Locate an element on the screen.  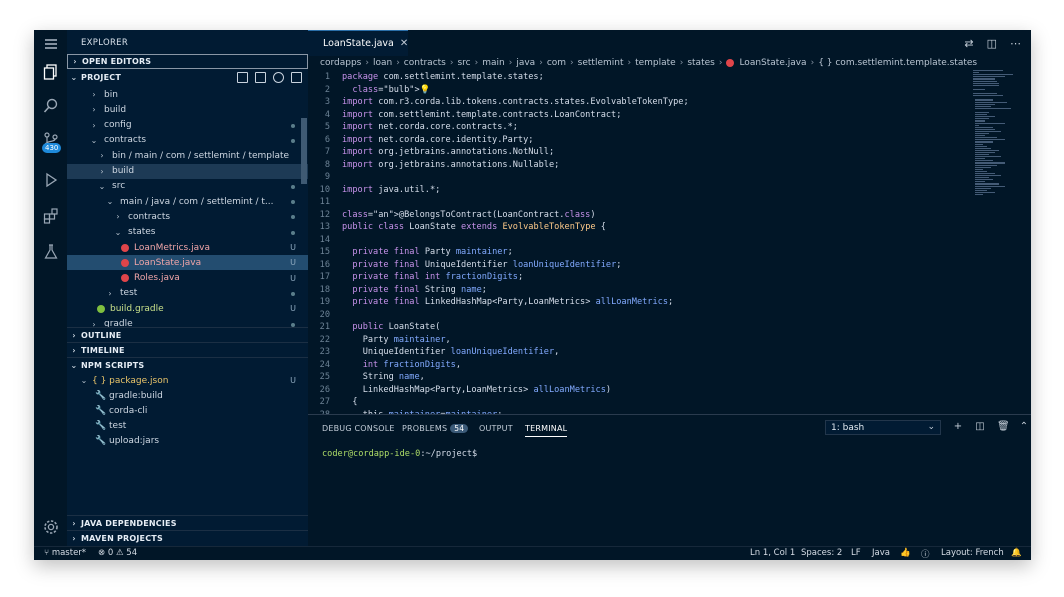
compare-changes-icon: ⇄ is located at coordinates (968, 43).